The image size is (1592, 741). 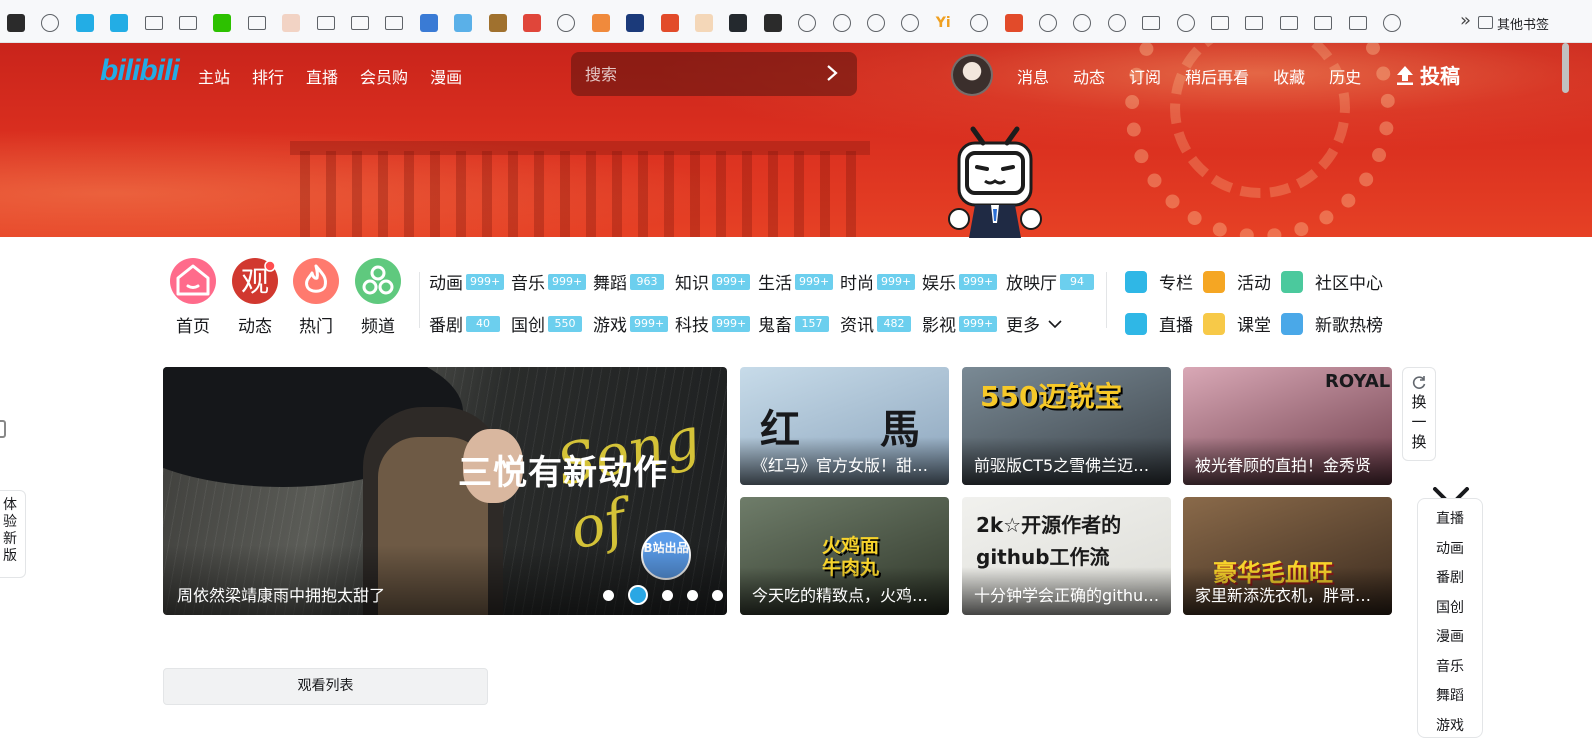 What do you see at coordinates (1450, 638) in the screenshot?
I see `sidenav-item: 漫画` at bounding box center [1450, 638].